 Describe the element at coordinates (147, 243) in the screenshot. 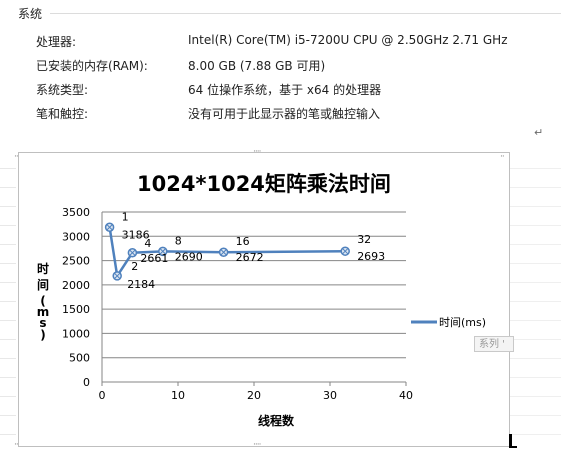

I see `data-label-x: 4` at that location.